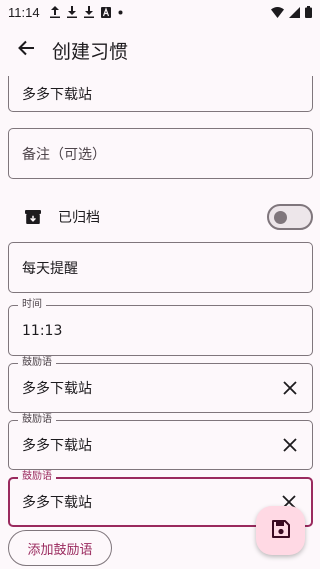 This screenshot has width=320, height=569. I want to click on back-button, so click(26, 50).